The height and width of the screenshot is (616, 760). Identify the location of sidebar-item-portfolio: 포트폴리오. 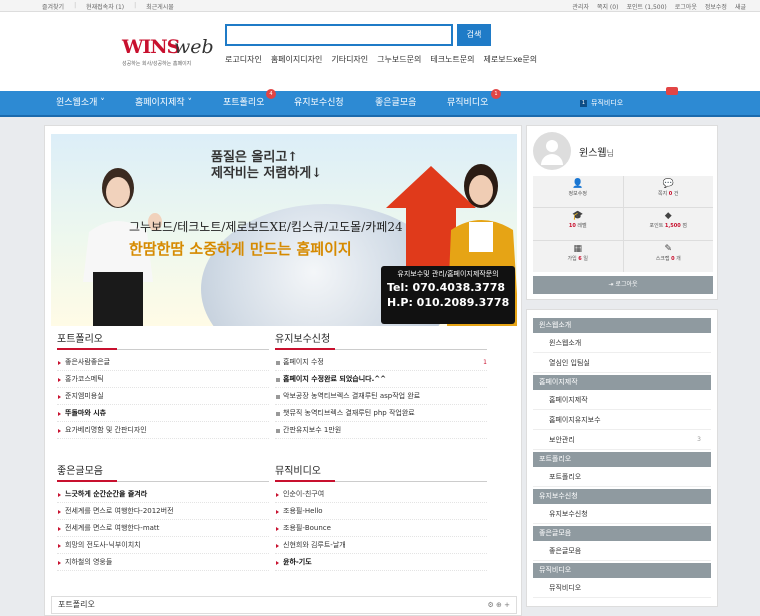
(622, 477).